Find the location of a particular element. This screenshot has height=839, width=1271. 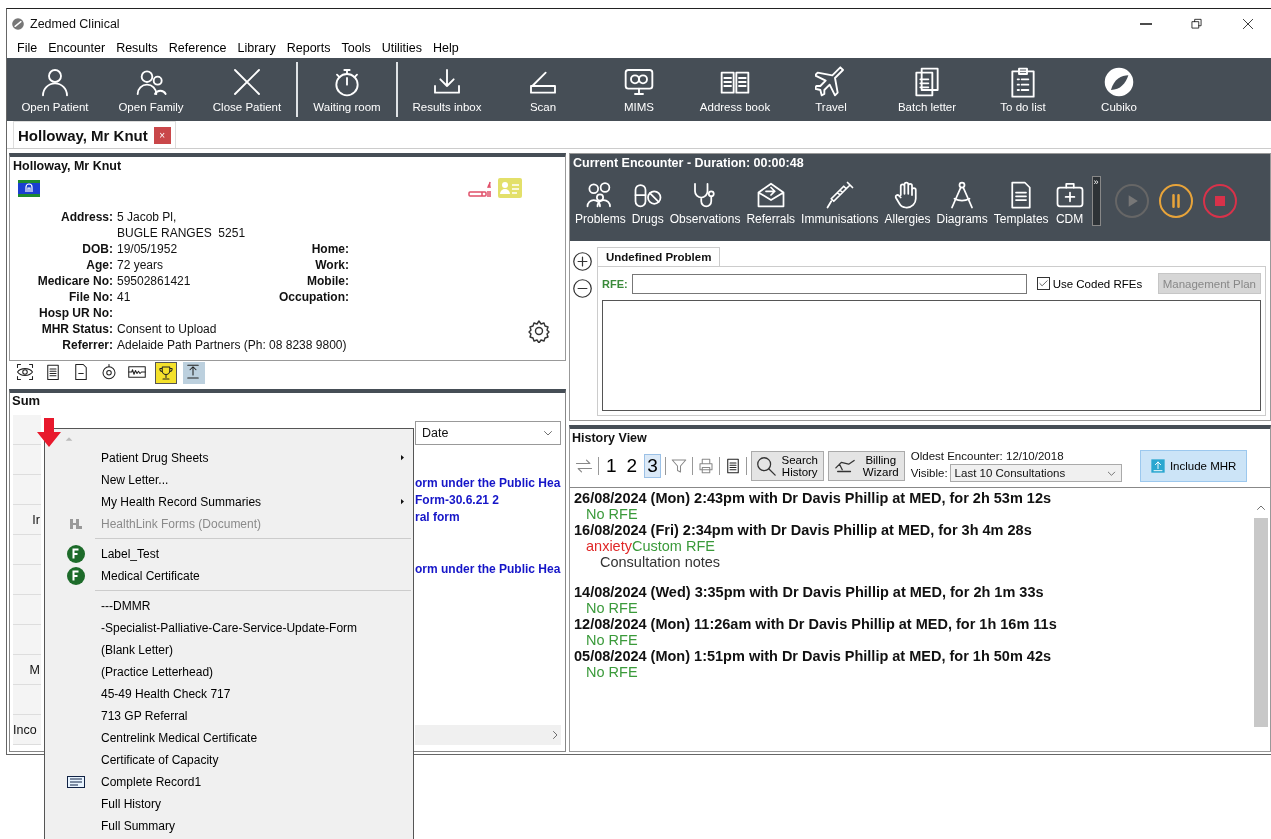

encounter-heading: 16/08/2024 (Fri) 2:34pm with Dr Davis Phillip at MED, for 3h 4m 28s is located at coordinates (911, 530).